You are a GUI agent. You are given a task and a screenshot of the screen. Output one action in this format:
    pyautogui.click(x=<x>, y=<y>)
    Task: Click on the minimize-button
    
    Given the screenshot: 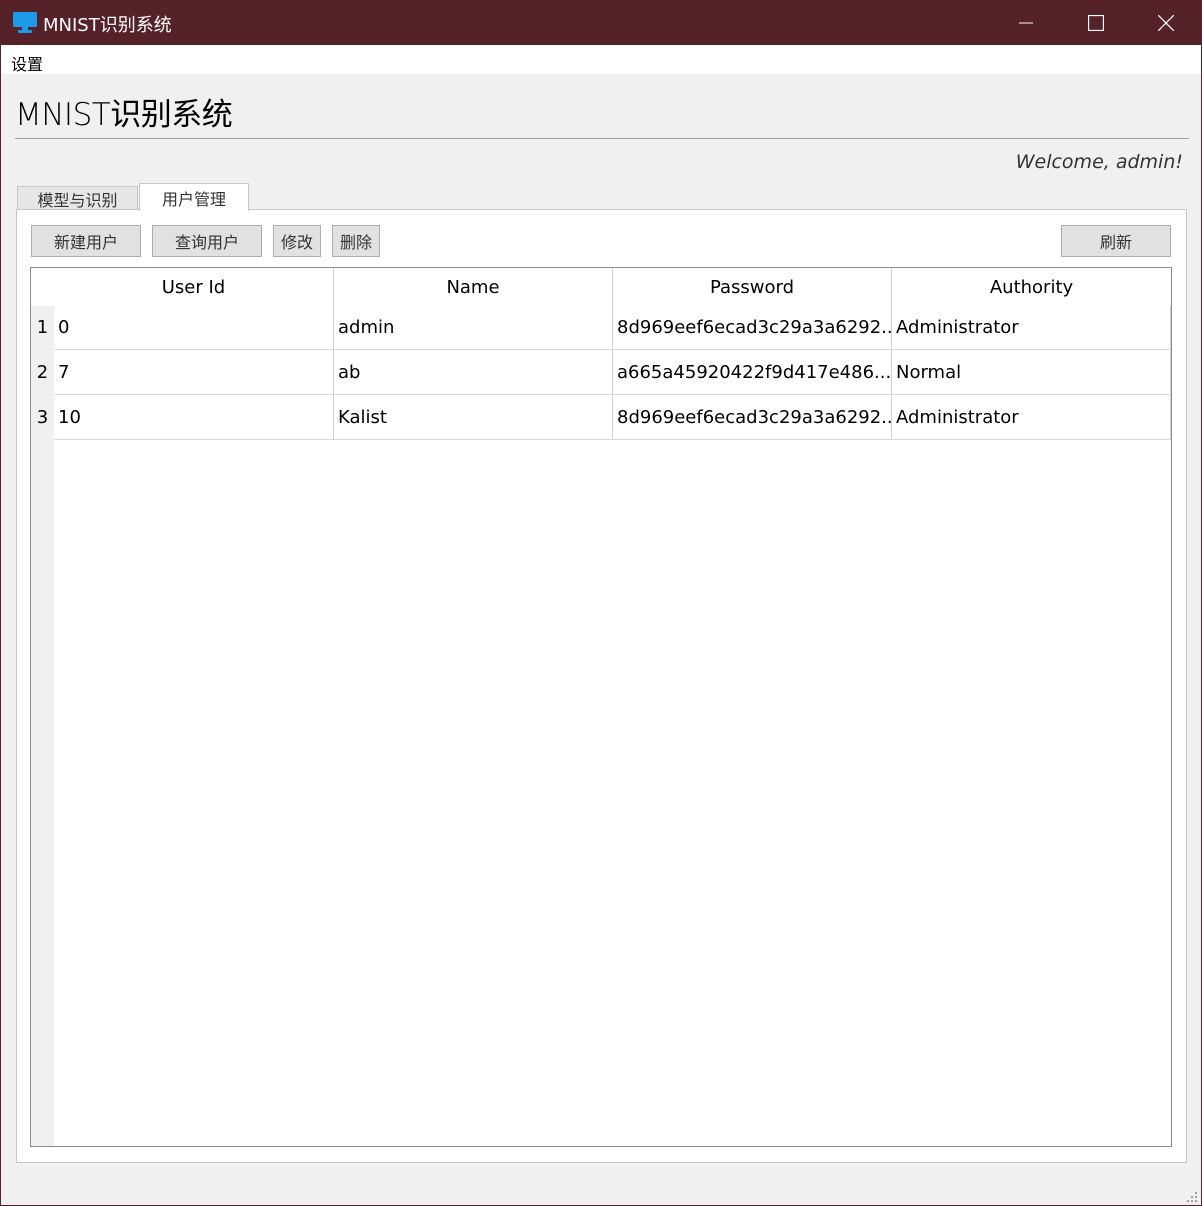 What is the action you would take?
    pyautogui.click(x=1026, y=23)
    